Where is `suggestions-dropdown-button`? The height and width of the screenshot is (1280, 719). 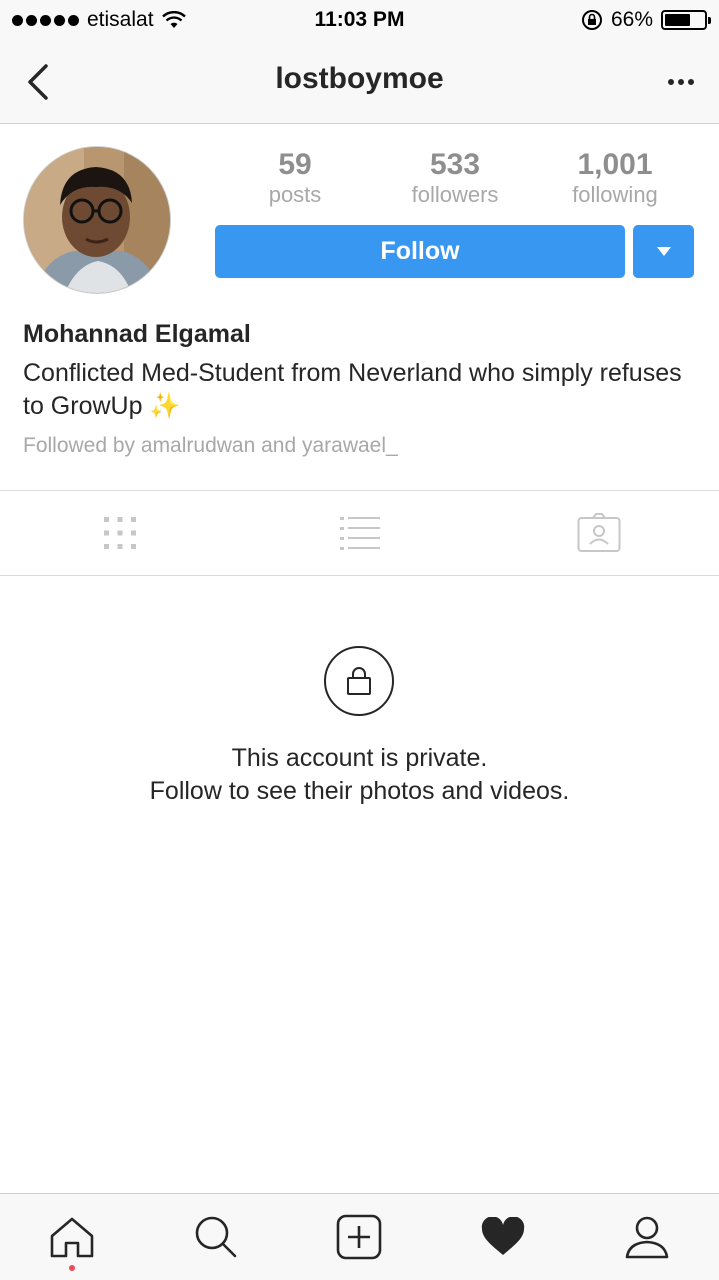 suggestions-dropdown-button is located at coordinates (663, 251).